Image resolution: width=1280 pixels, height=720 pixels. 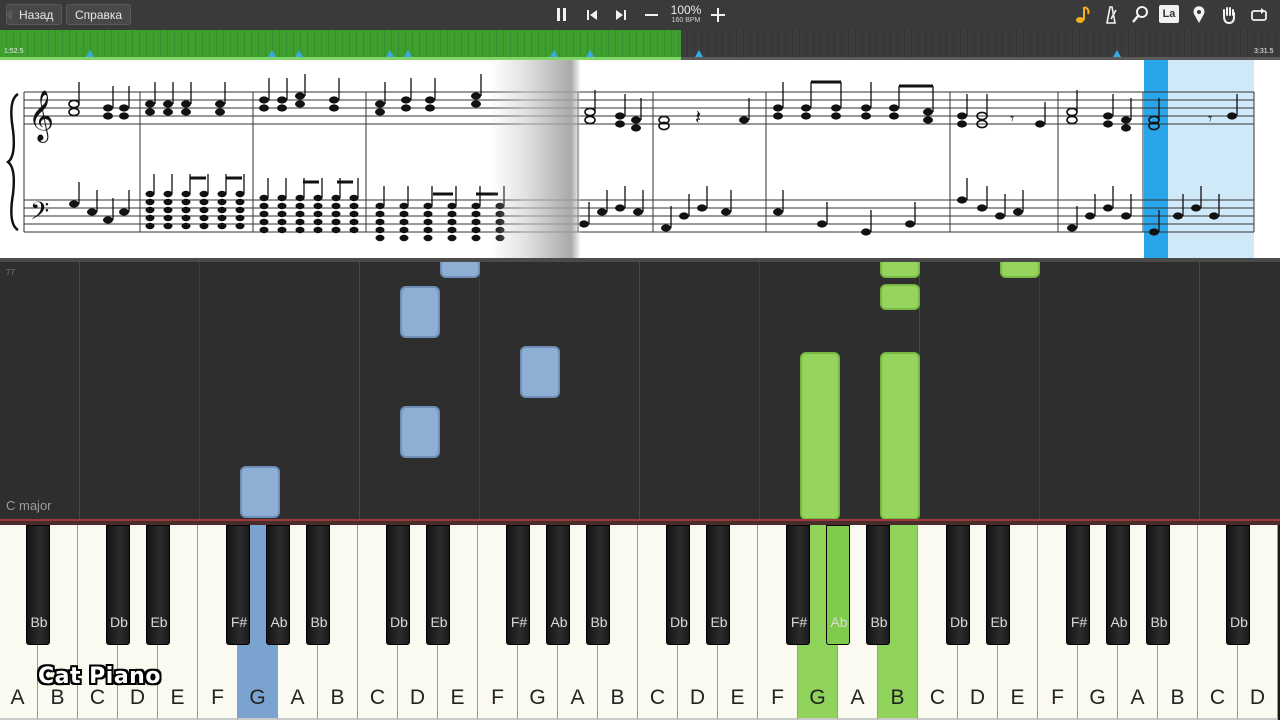 What do you see at coordinates (562, 15) in the screenshot?
I see `pause-icon` at bounding box center [562, 15].